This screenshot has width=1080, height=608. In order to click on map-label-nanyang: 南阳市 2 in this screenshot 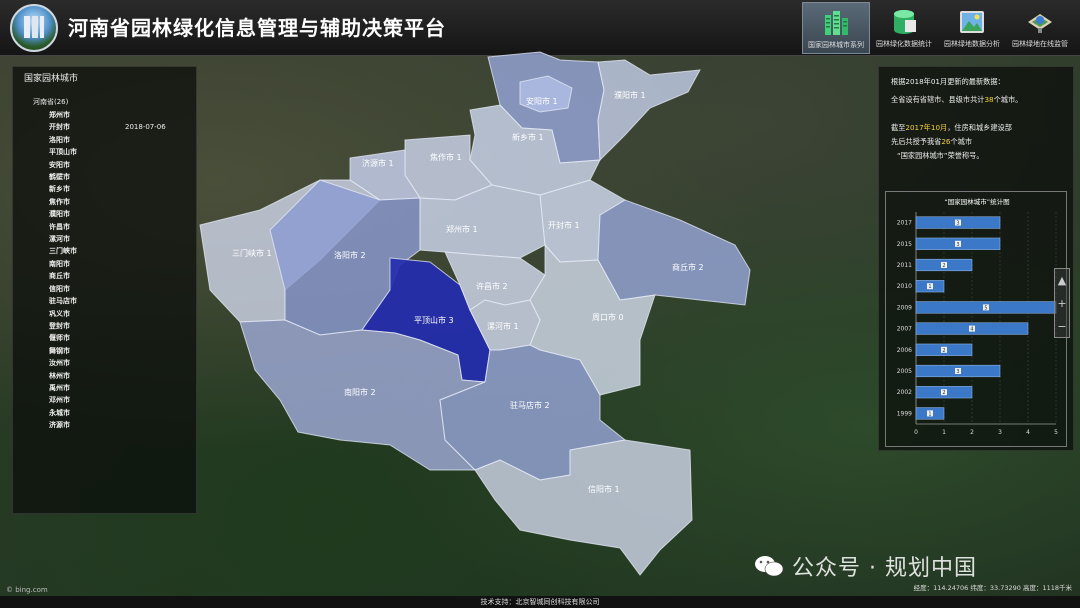, I will do `click(360, 392)`.